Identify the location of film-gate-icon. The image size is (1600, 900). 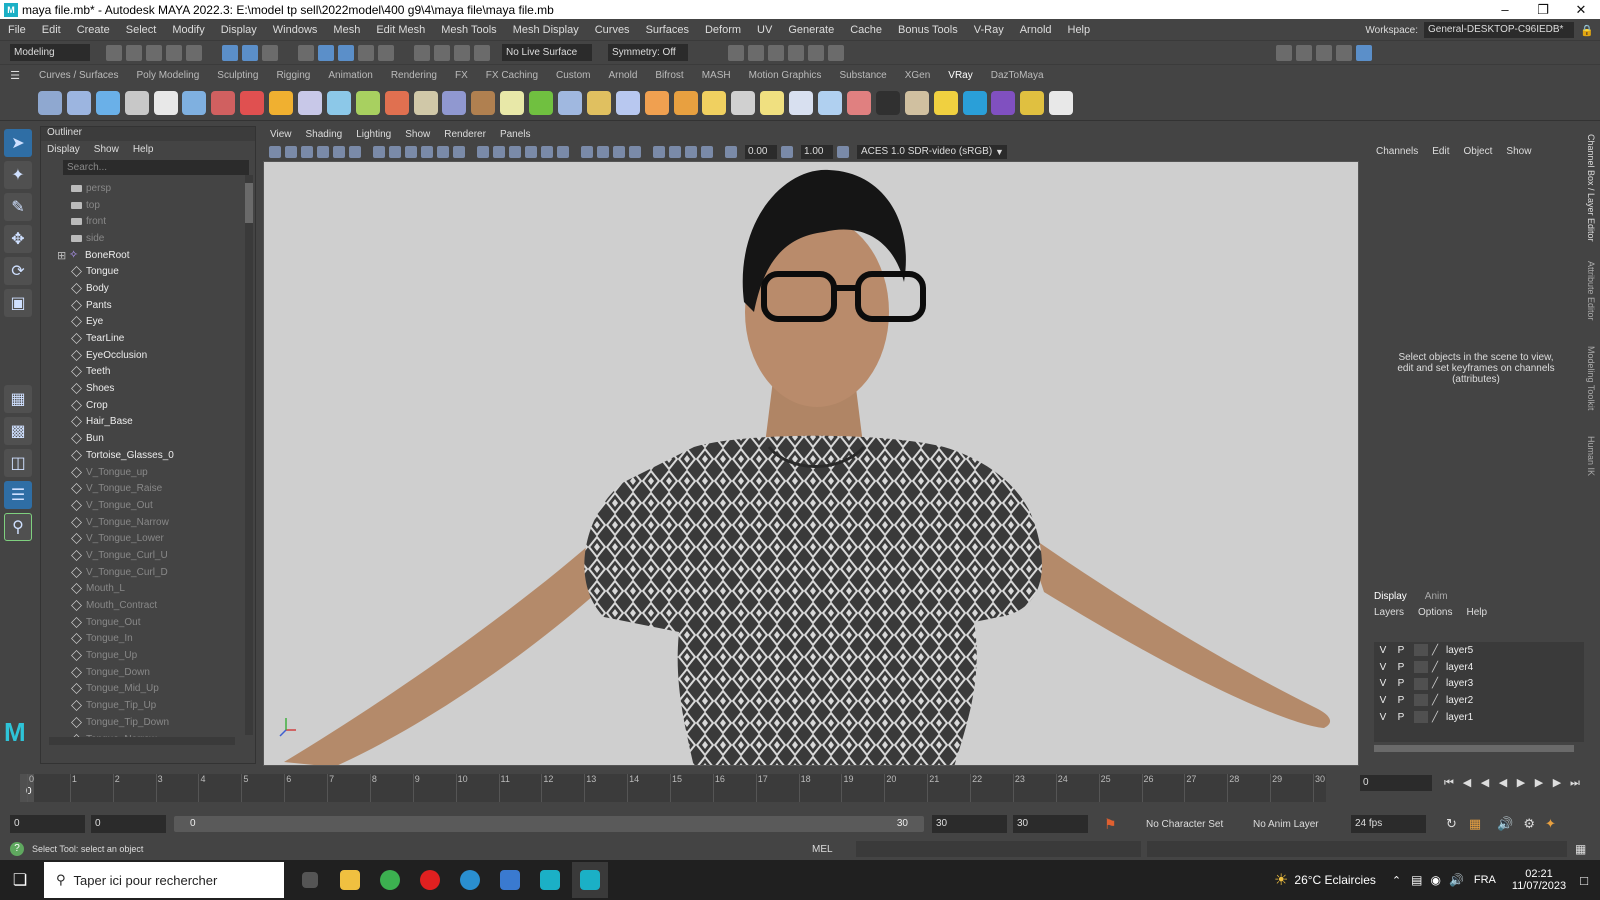
(395, 151).